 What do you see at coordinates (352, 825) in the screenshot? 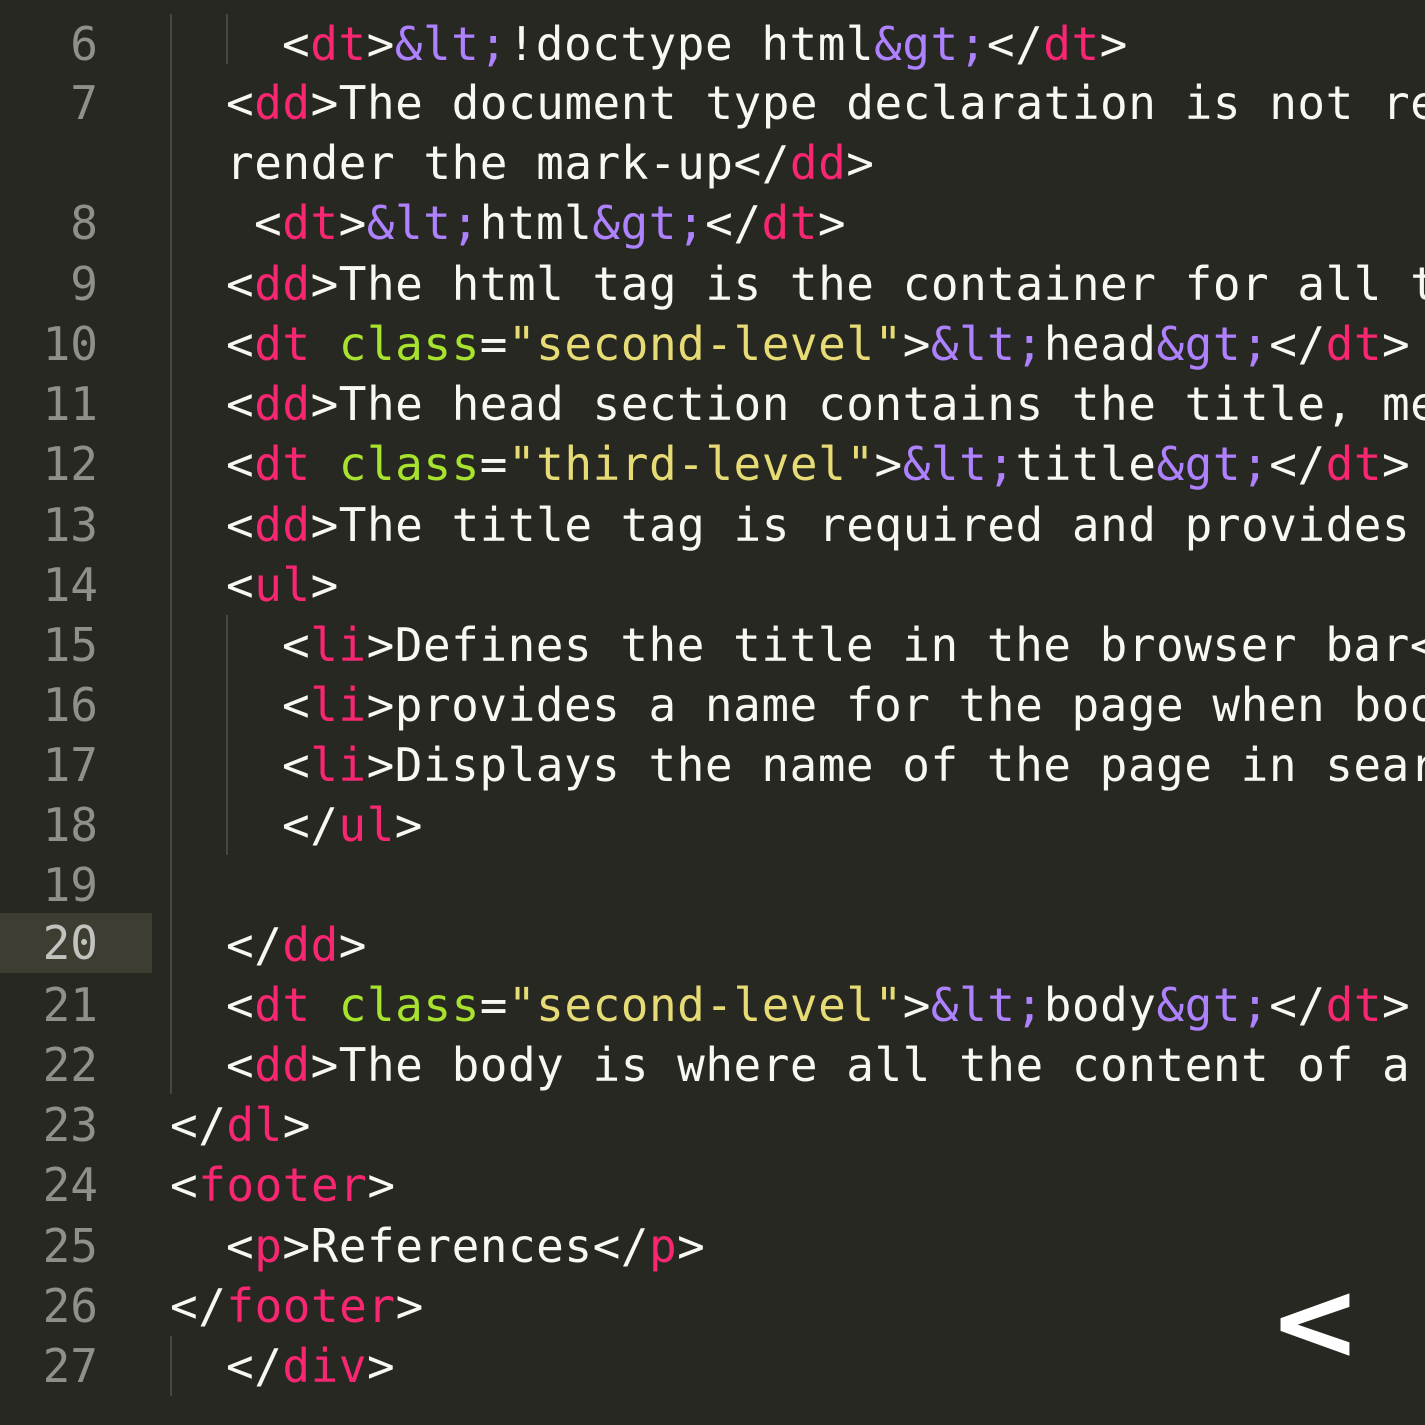
I see `code-line: </ul>` at bounding box center [352, 825].